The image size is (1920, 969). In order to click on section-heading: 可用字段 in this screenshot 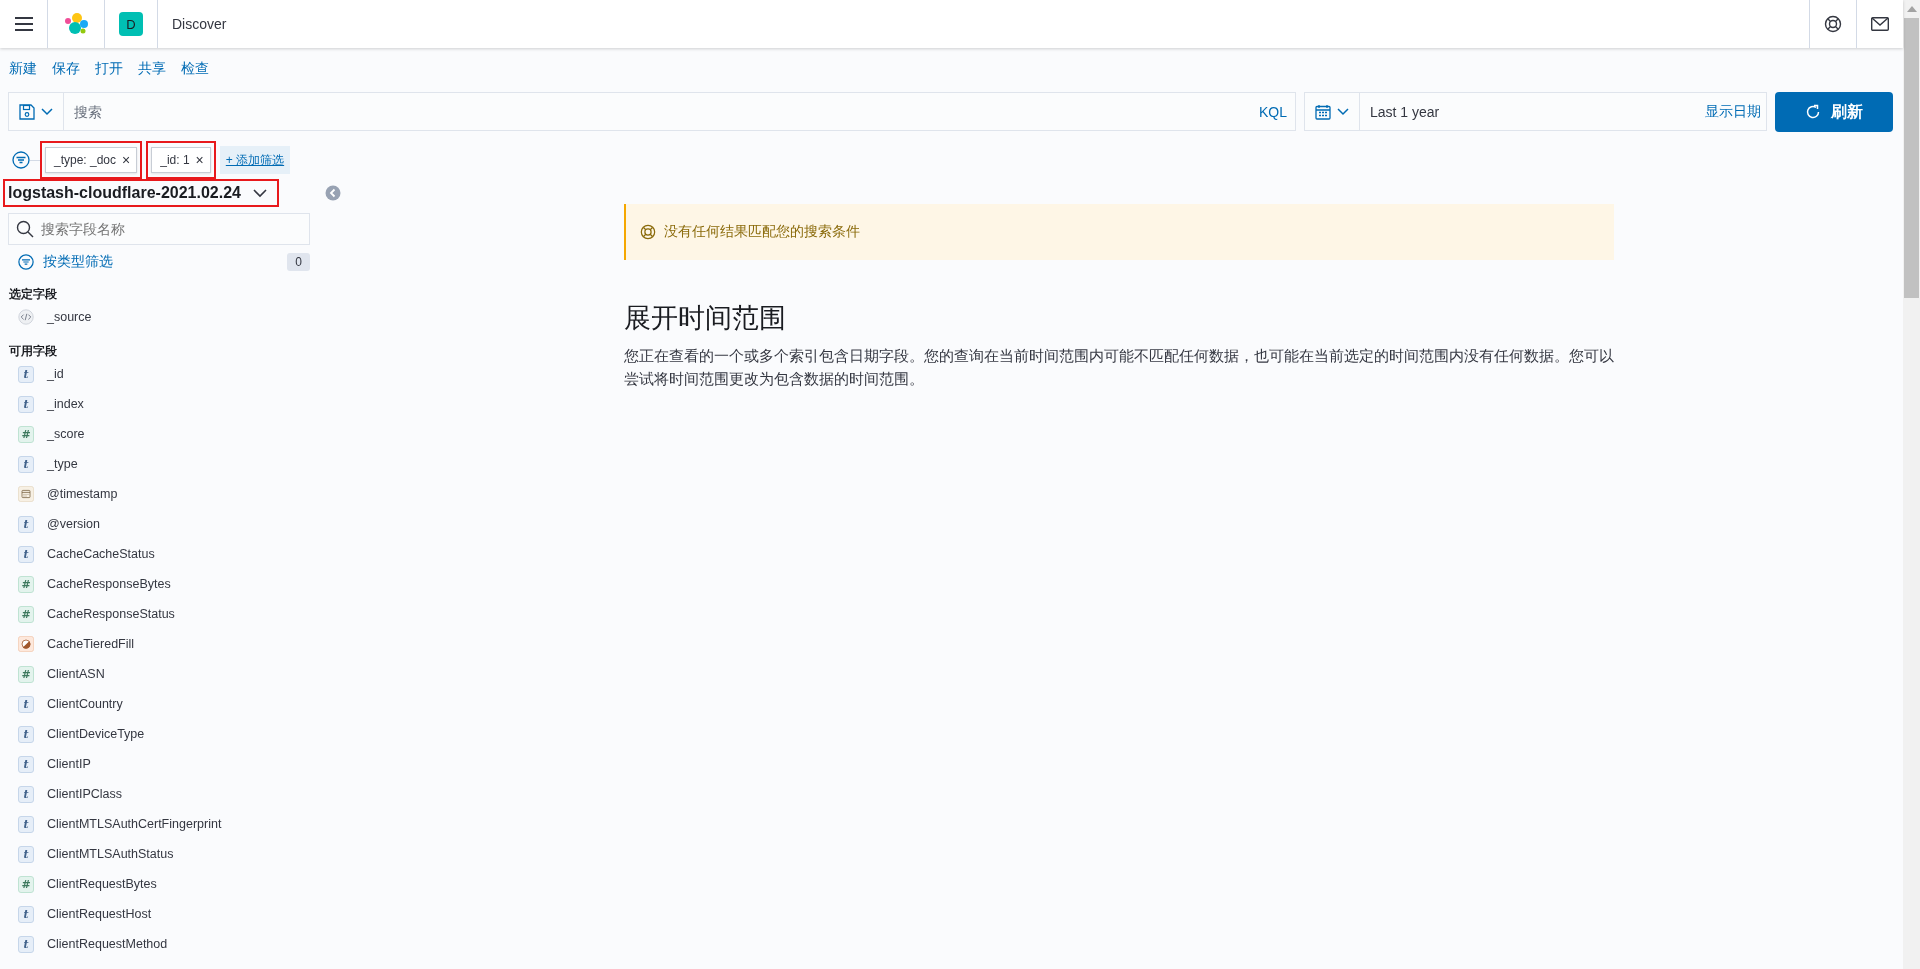, I will do `click(33, 351)`.